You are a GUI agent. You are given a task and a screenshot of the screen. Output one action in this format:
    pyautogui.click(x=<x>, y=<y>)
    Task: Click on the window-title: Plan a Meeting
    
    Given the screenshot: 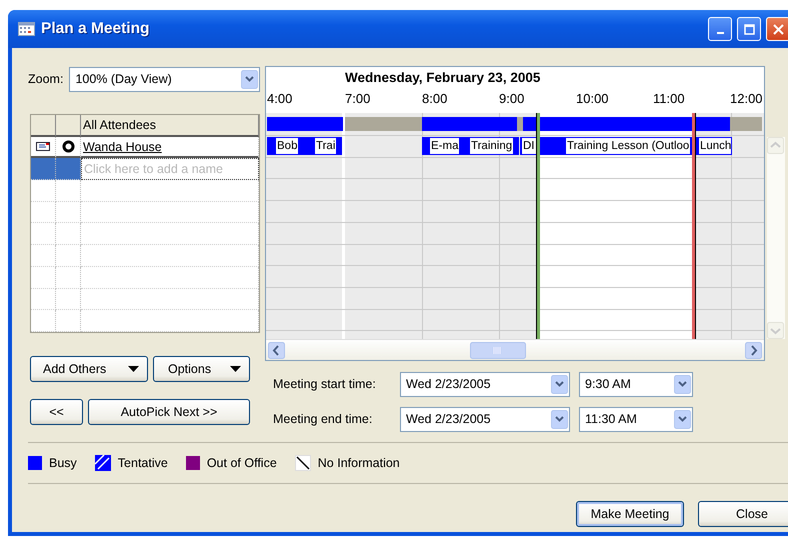 What is the action you would take?
    pyautogui.click(x=96, y=29)
    